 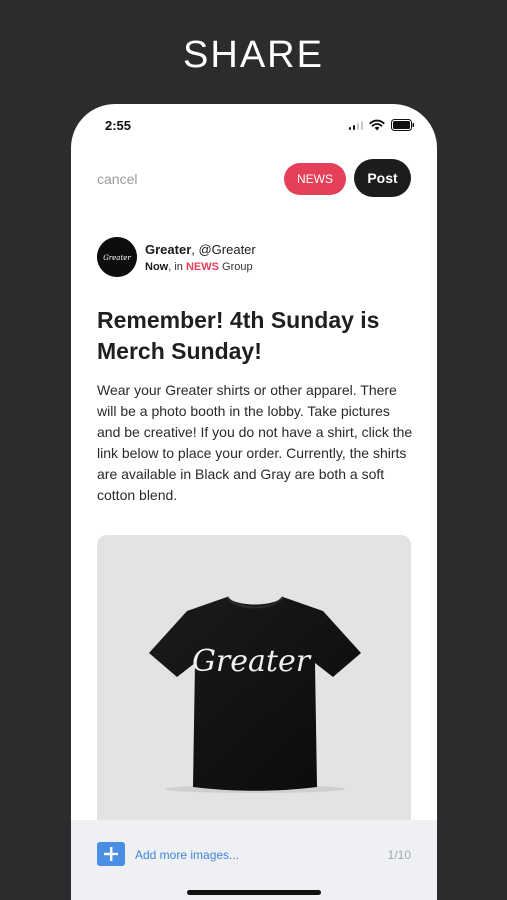 I want to click on avatar: Greater, so click(x=117, y=257).